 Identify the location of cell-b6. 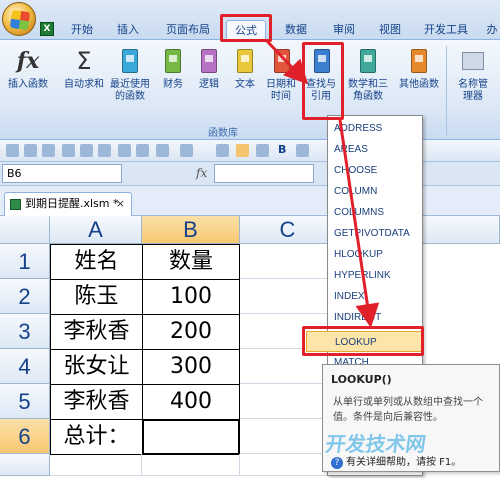
(191, 437).